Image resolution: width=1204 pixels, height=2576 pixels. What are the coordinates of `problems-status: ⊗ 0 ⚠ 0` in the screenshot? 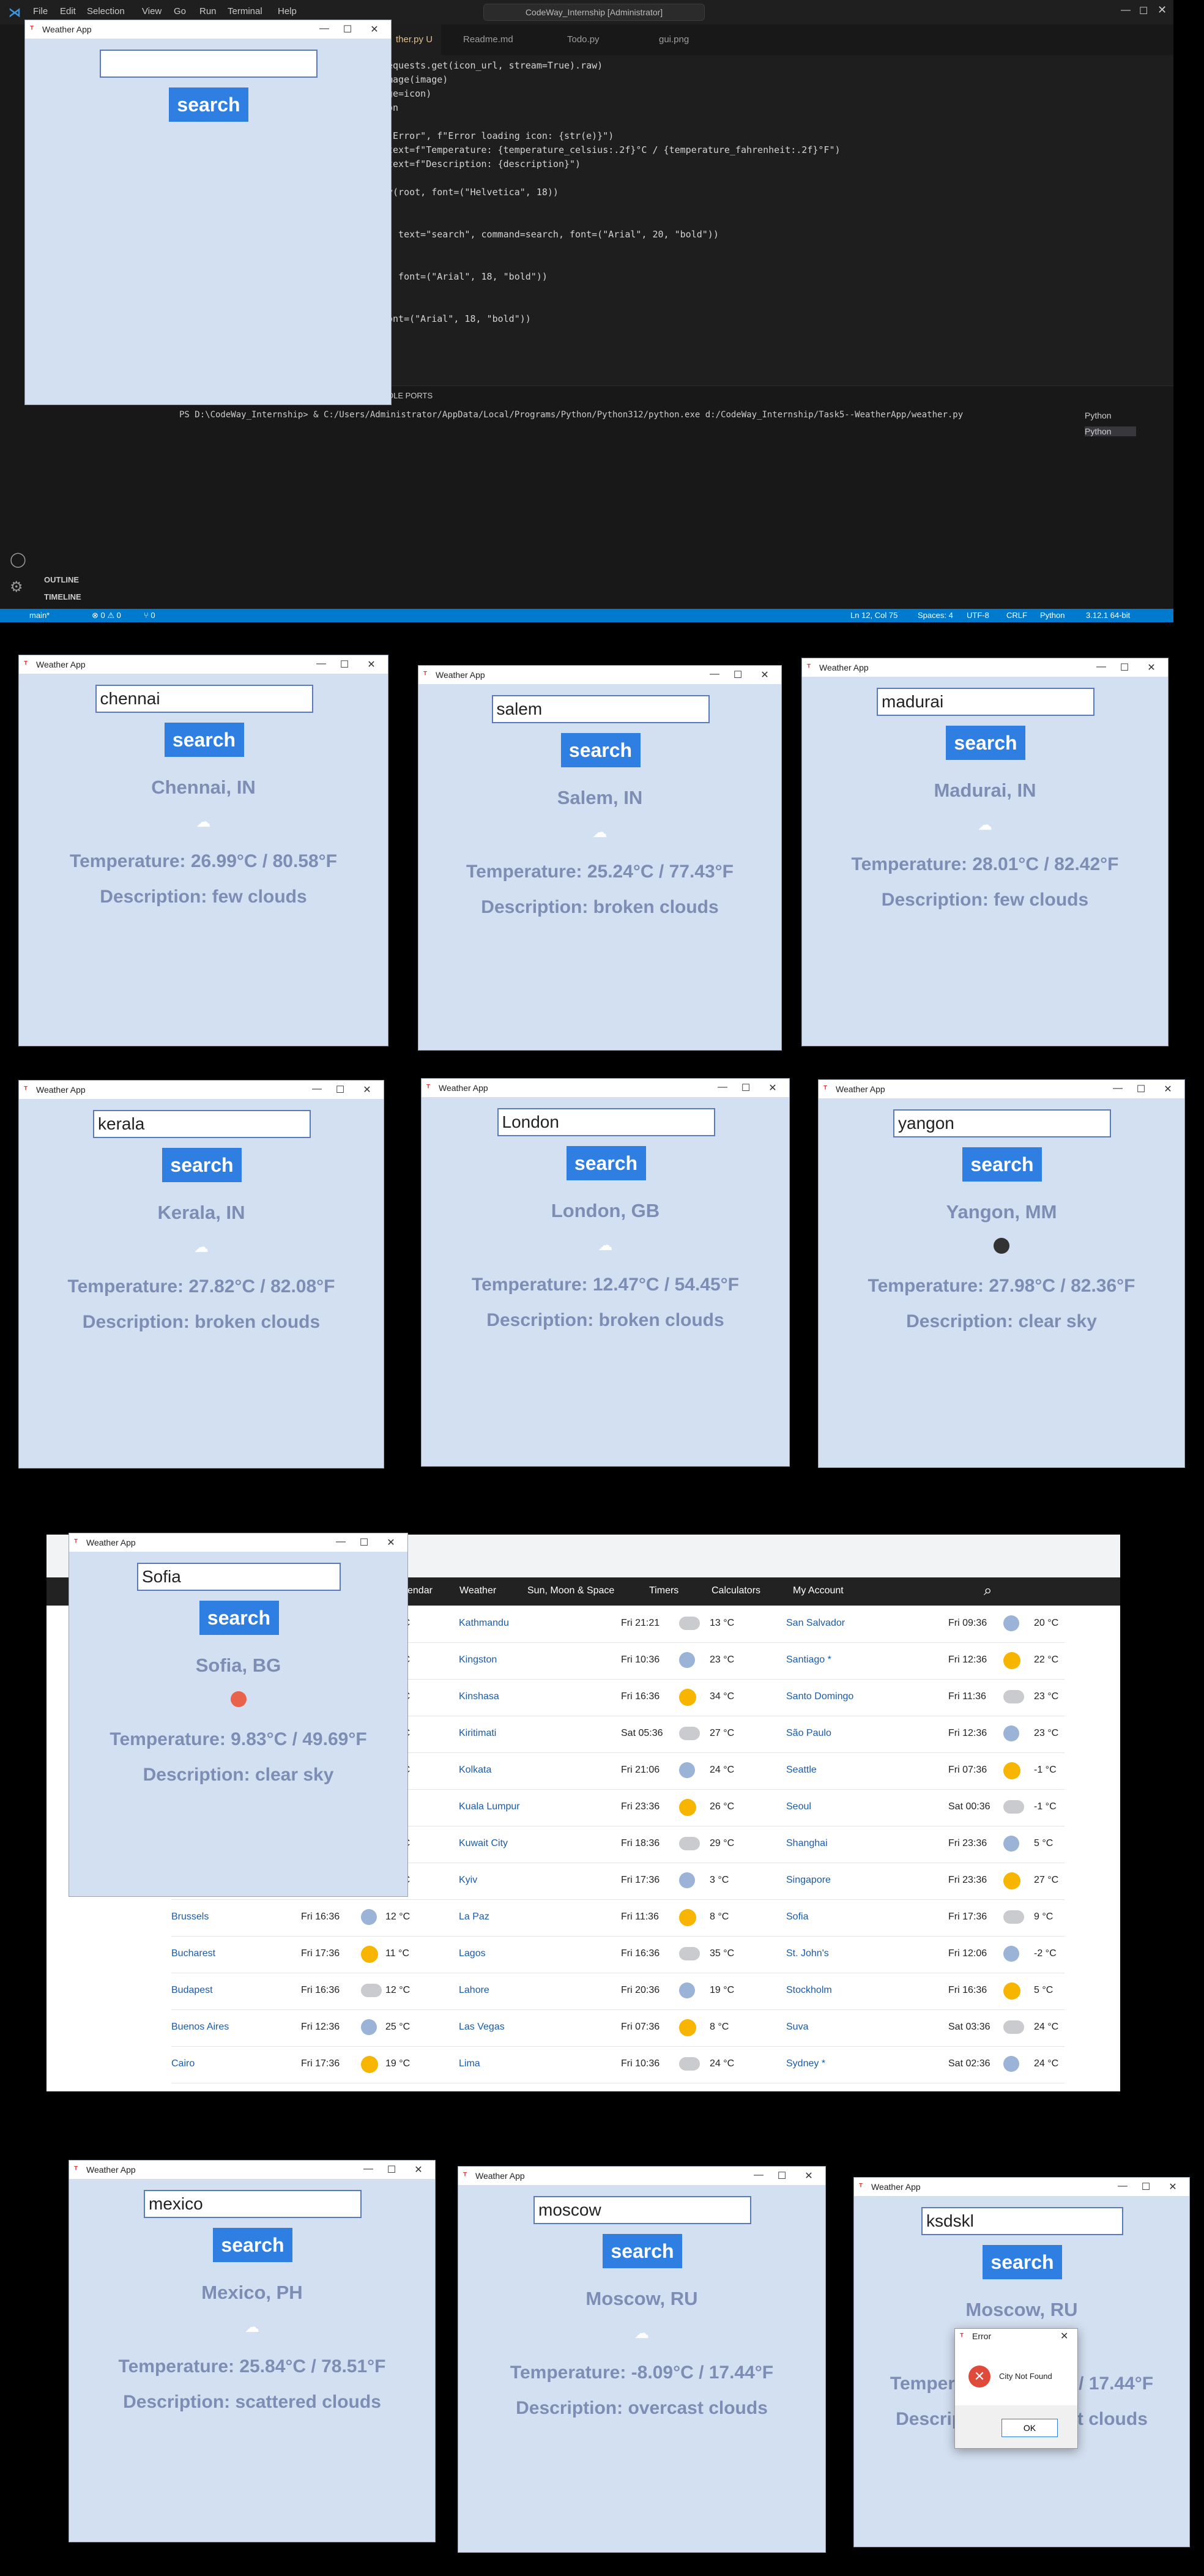 It's located at (107, 615).